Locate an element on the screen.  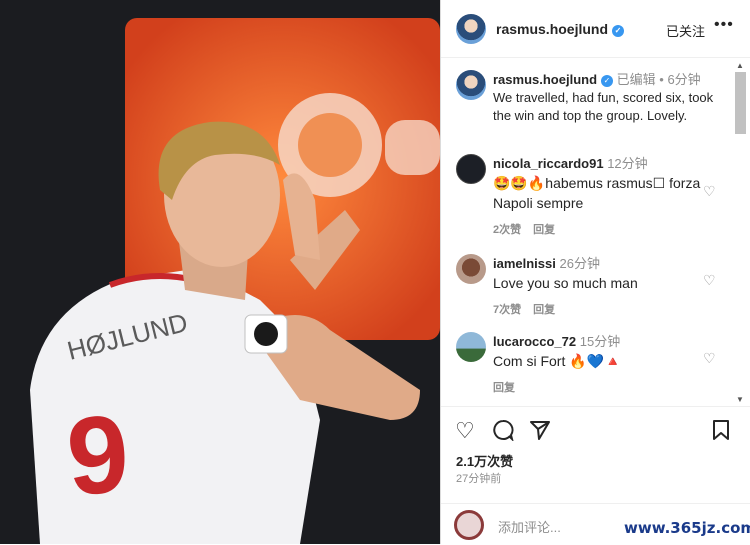
heart-icon: ♡ is located at coordinates (465, 431).